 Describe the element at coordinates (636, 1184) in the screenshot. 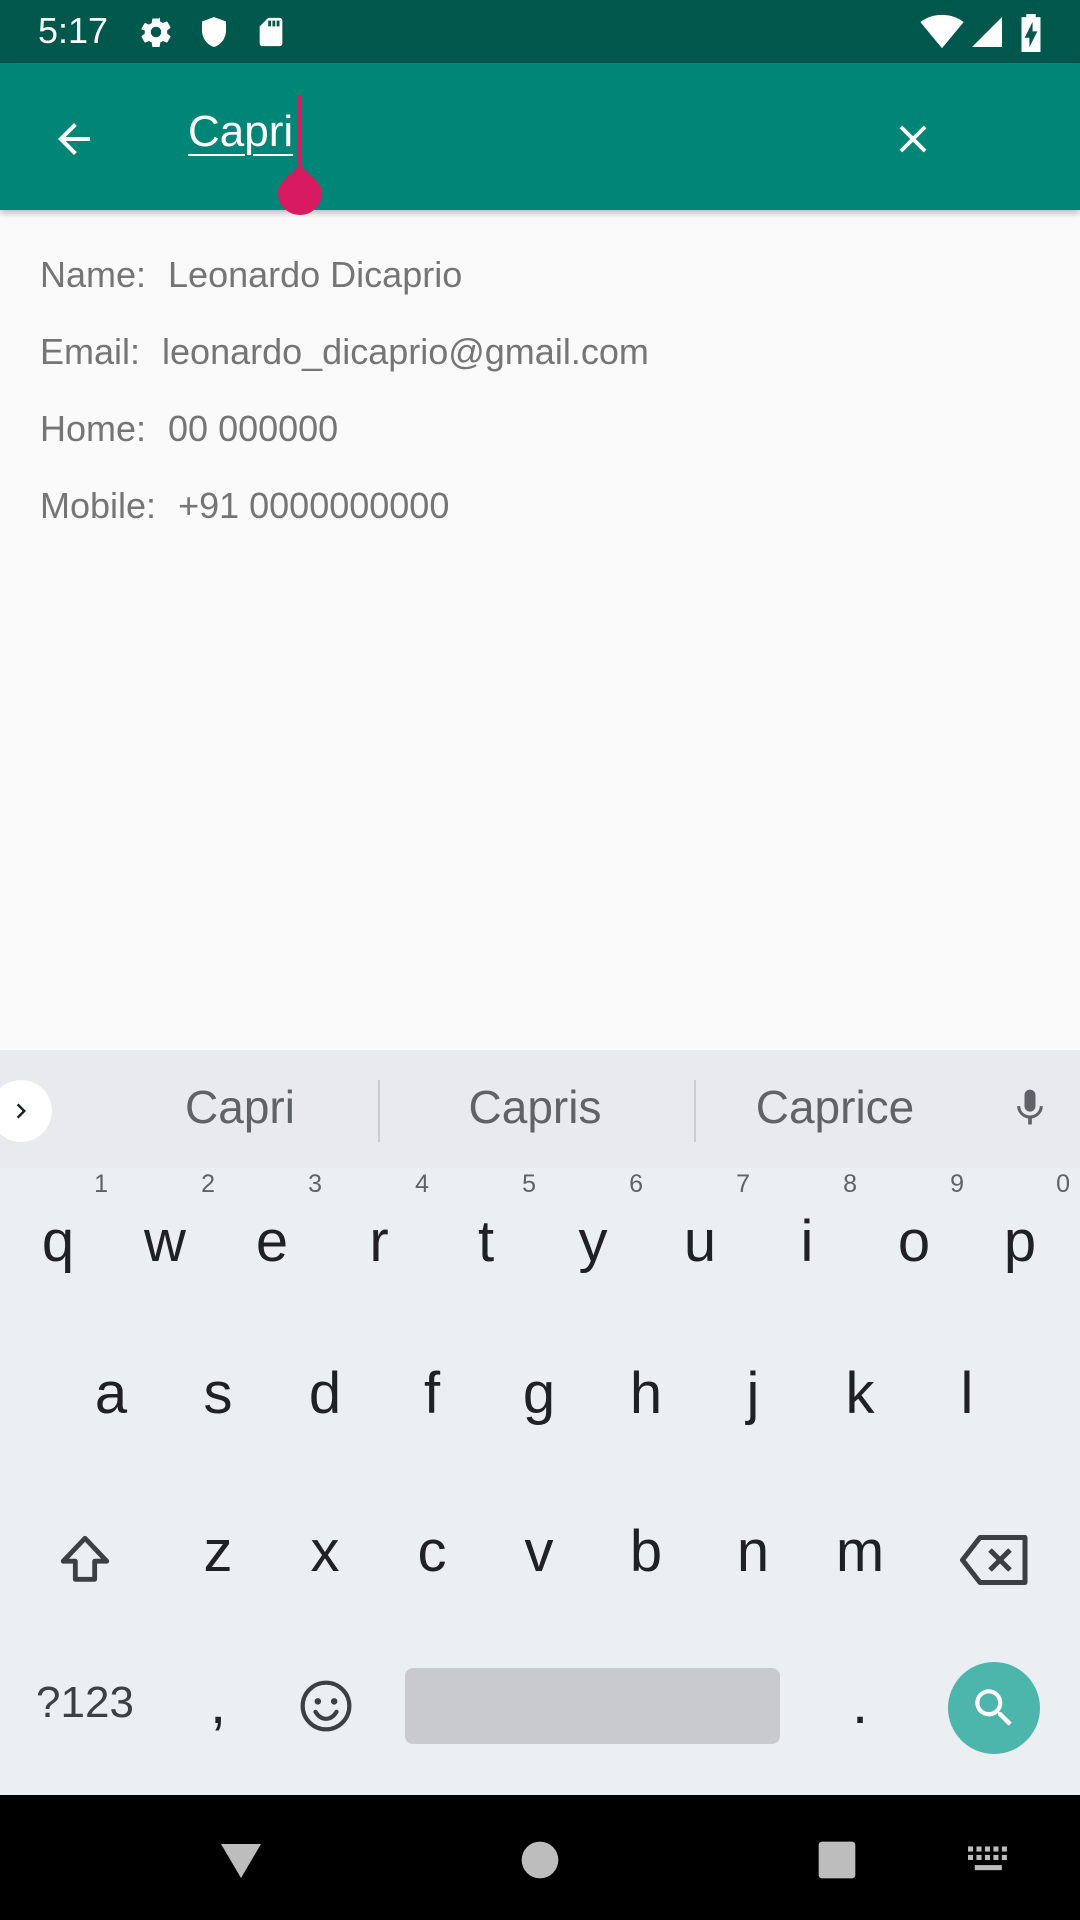

I see `key-hint: 6` at that location.